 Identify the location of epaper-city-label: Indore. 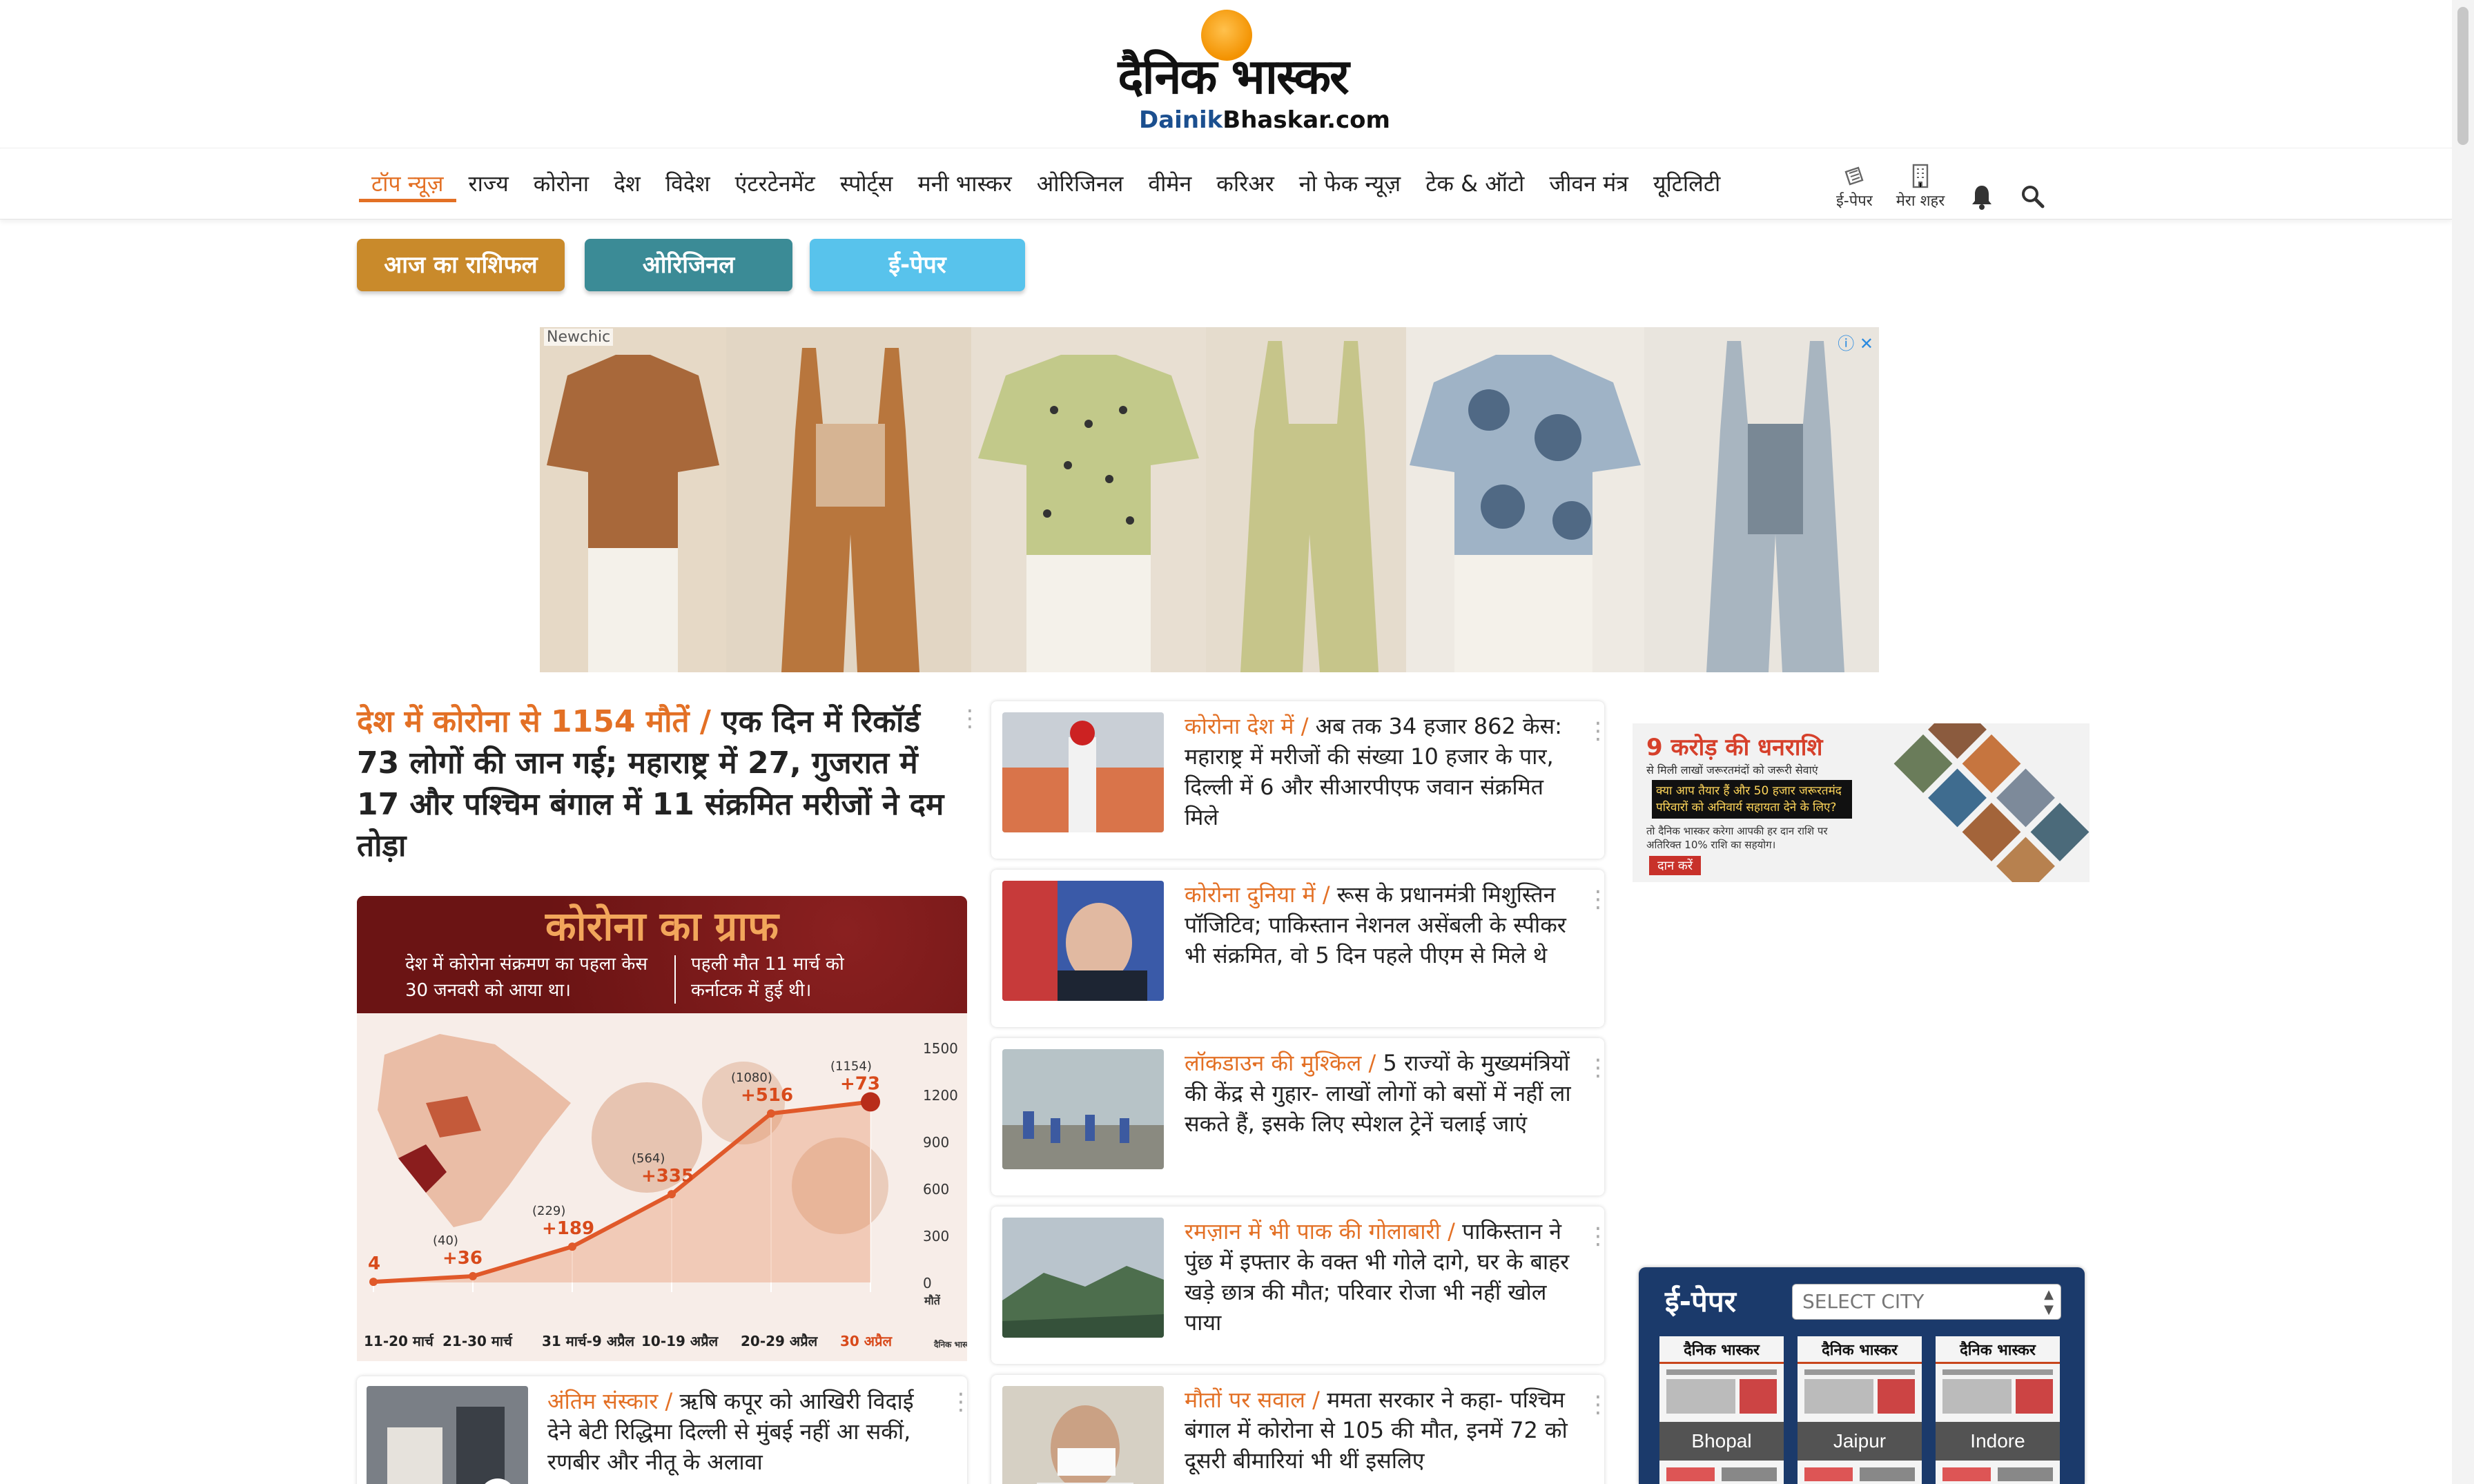
(1998, 1442).